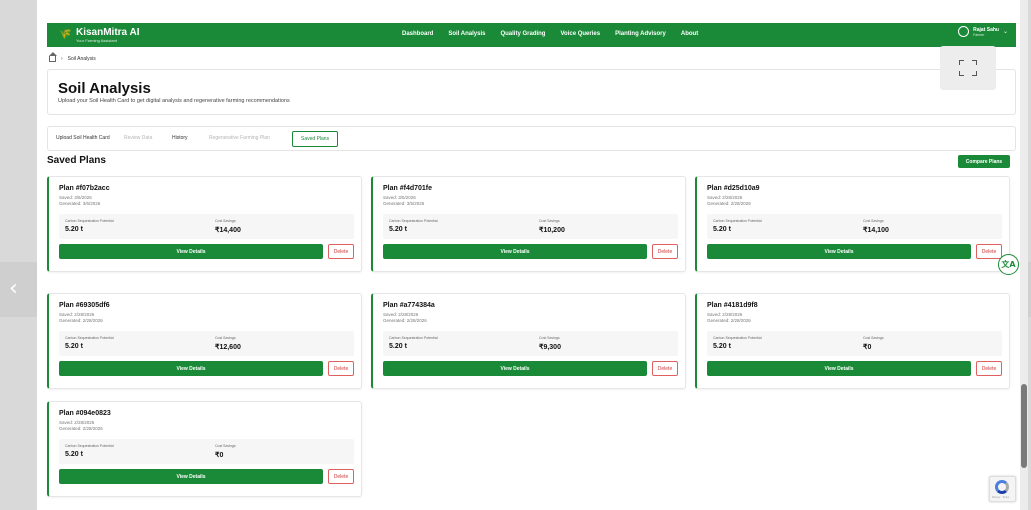 The width and height of the screenshot is (1031, 510). I want to click on plan-title: Plan #4181d9f8, so click(732, 305).